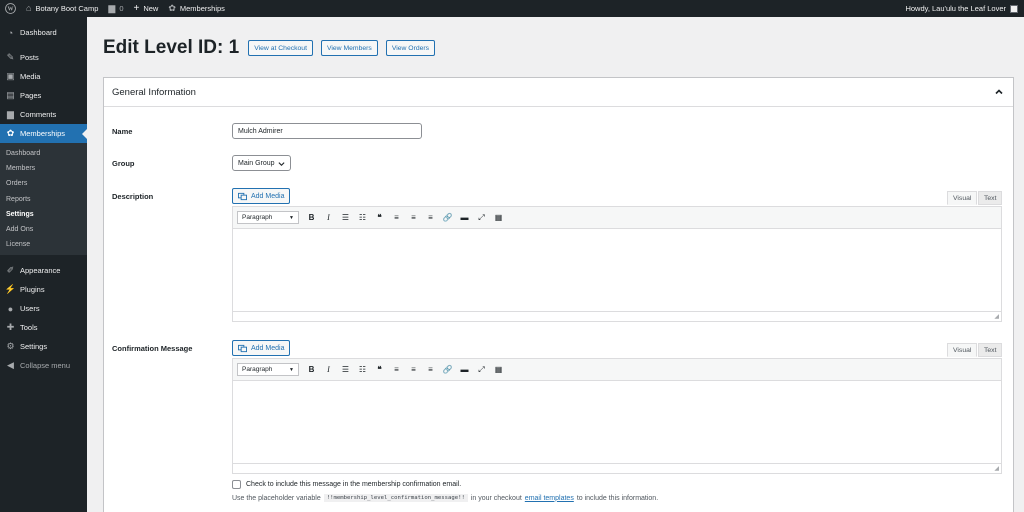 The image size is (1024, 512). What do you see at coordinates (30, 309) in the screenshot?
I see `sidebar-item-label: Users` at bounding box center [30, 309].